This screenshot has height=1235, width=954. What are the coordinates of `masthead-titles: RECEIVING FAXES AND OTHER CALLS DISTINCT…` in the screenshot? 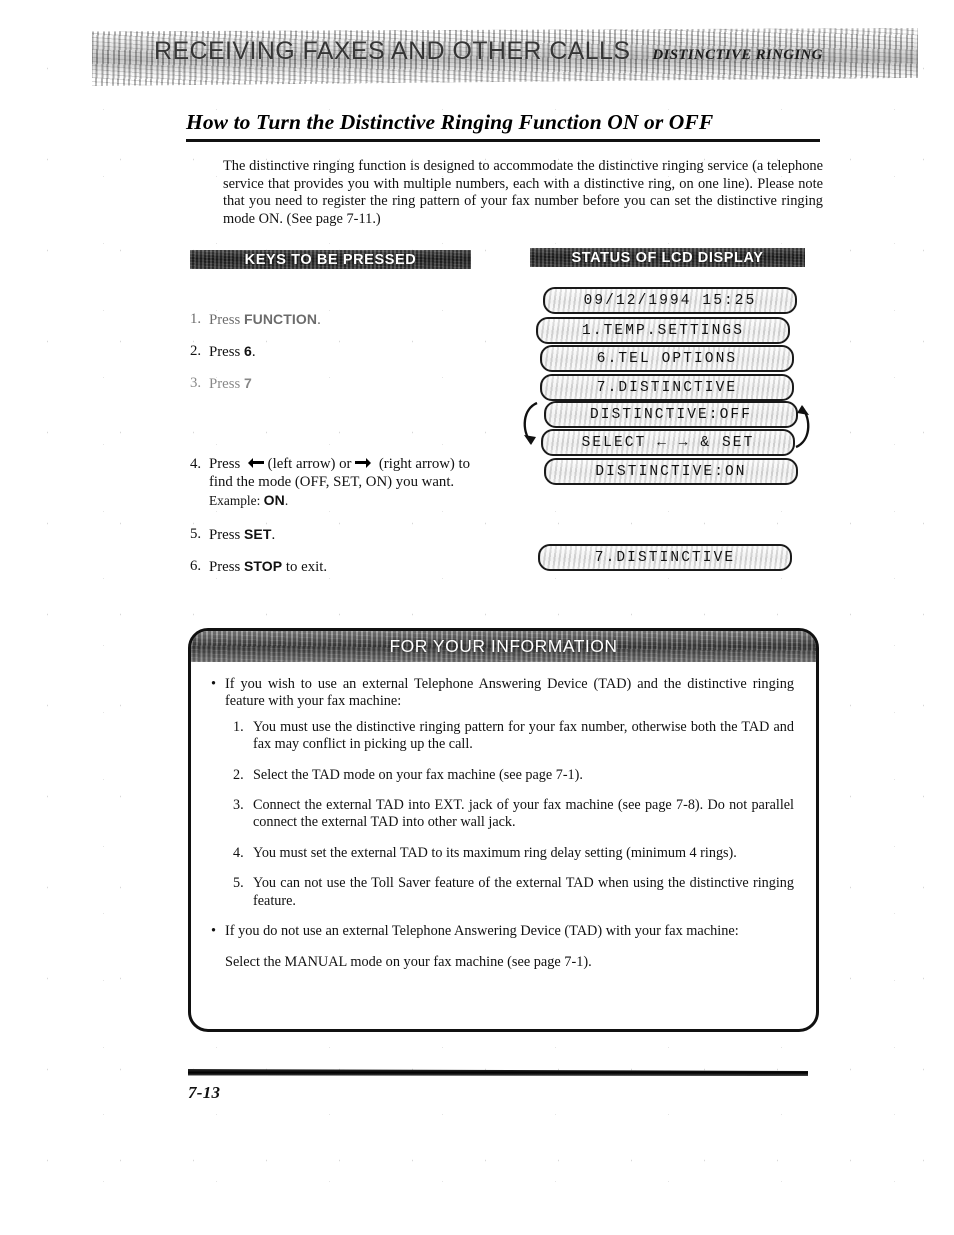 It's located at (488, 51).